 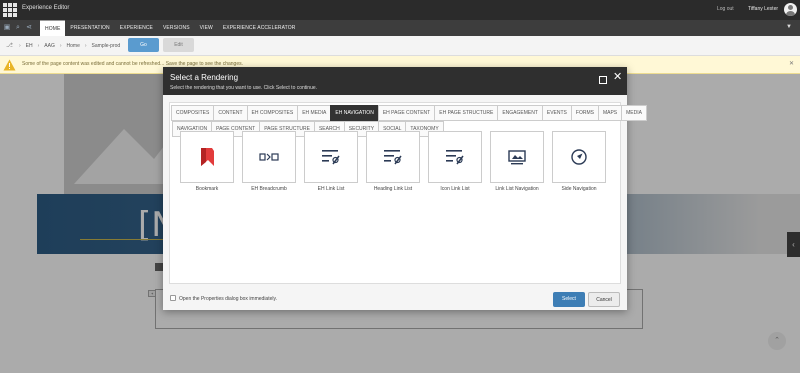 What do you see at coordinates (73, 46) in the screenshot?
I see `breadcrumb-item: Home` at bounding box center [73, 46].